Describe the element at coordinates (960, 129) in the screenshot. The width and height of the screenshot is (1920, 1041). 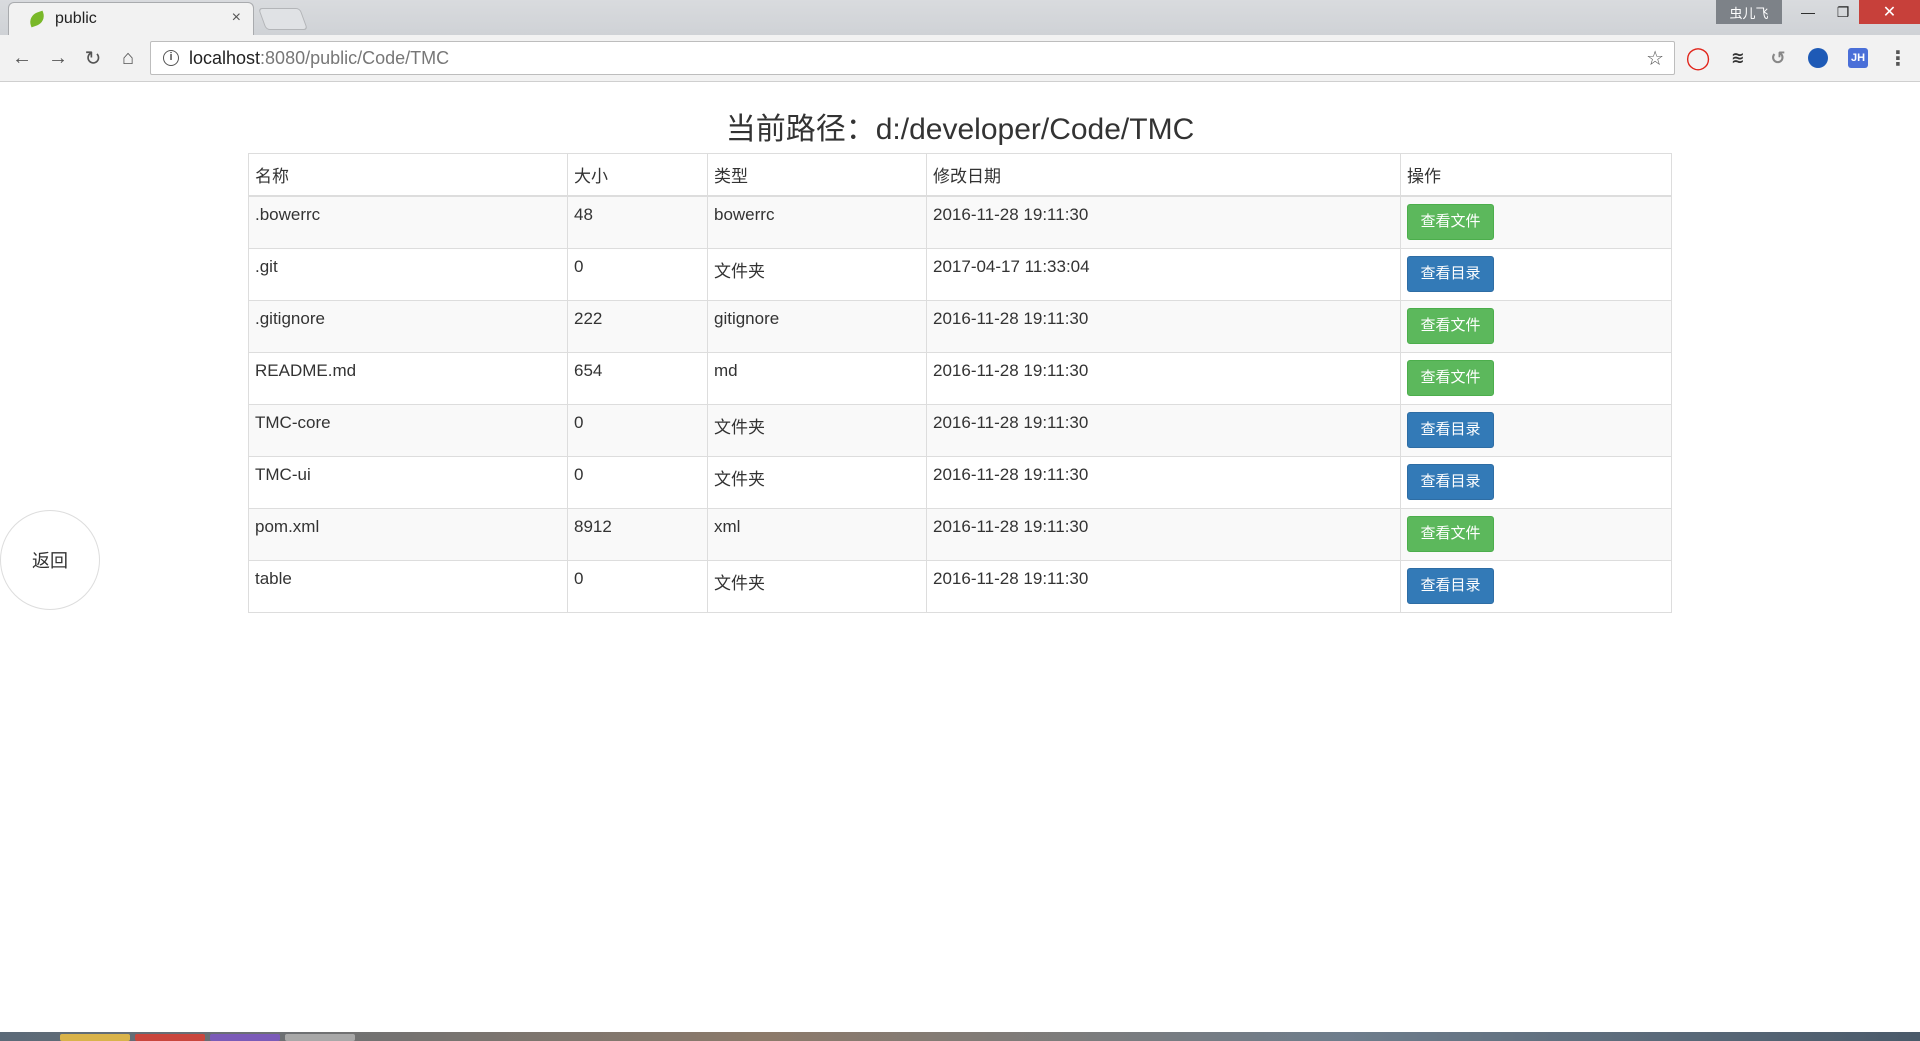
I see `page-title: 当前路径：d:/developer/Code/TMC` at that location.